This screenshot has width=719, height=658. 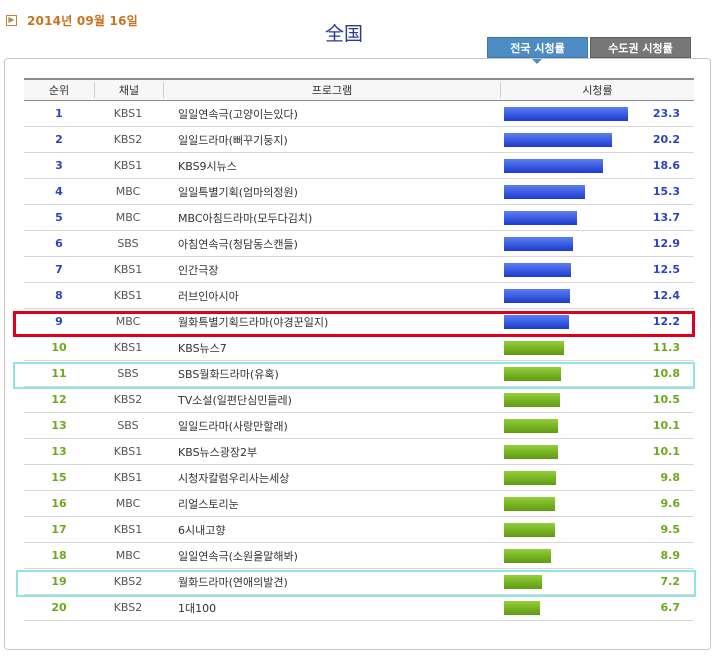 I want to click on table-row: 12 KBS2 TV소설(일편단심민들레) 10.5, so click(x=359, y=400).